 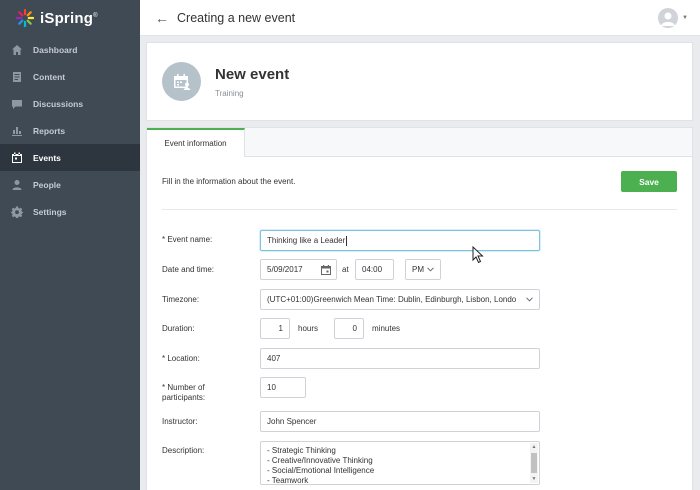 I want to click on sidebar-item-content: Content, so click(x=70, y=76).